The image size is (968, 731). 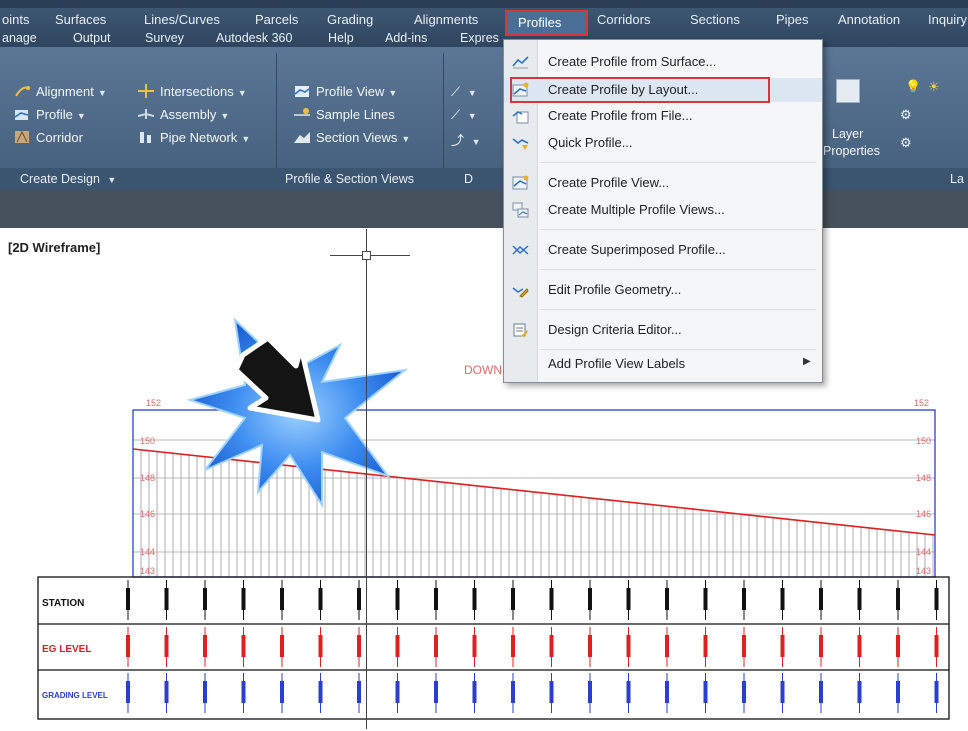 I want to click on crosshair-pickbox, so click(x=366, y=255).